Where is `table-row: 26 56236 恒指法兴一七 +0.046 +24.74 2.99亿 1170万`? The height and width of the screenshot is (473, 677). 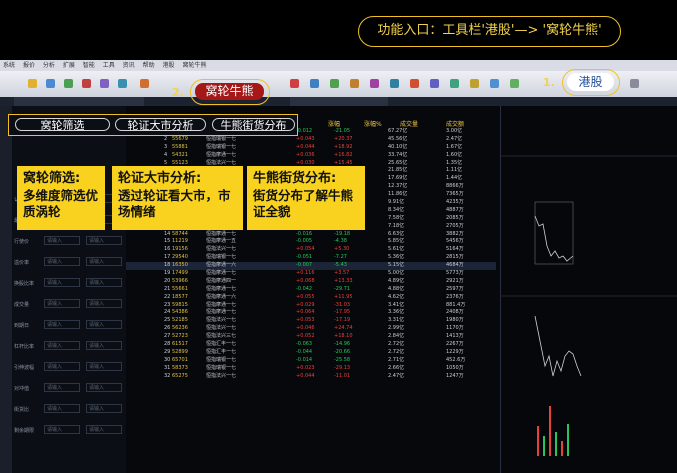
table-row: 26 56236 恒指法兴一七 +0.046 +24.74 2.99亿 1170万 is located at coordinates (311, 329).